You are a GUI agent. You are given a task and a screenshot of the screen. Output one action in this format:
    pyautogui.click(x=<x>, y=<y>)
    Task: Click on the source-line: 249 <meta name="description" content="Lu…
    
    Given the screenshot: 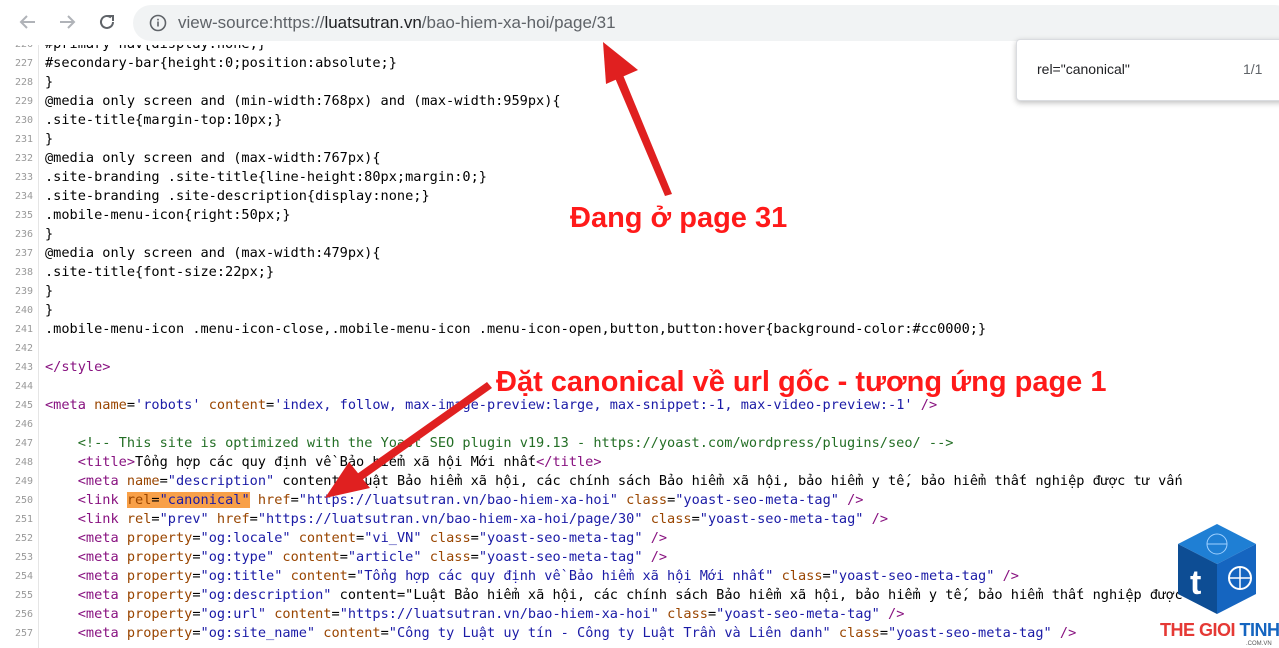 What is the action you would take?
    pyautogui.click(x=639, y=481)
    